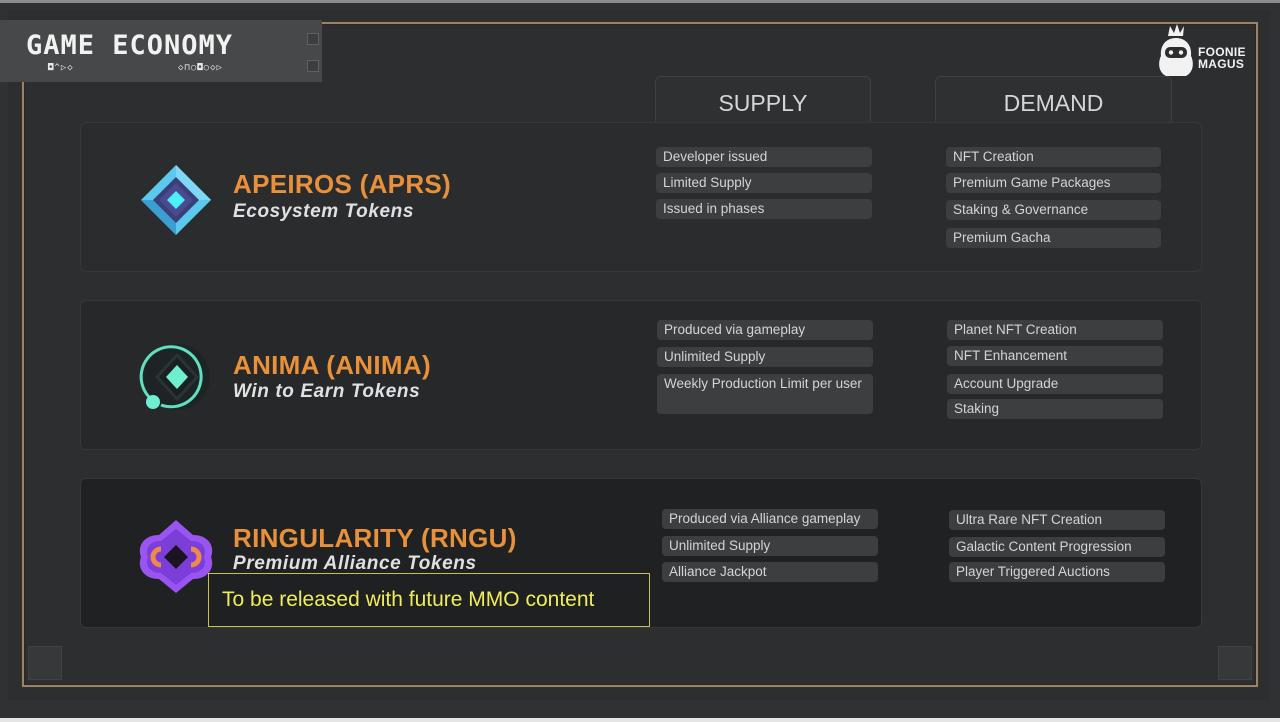  I want to click on mascot-icon, so click(1176, 50).